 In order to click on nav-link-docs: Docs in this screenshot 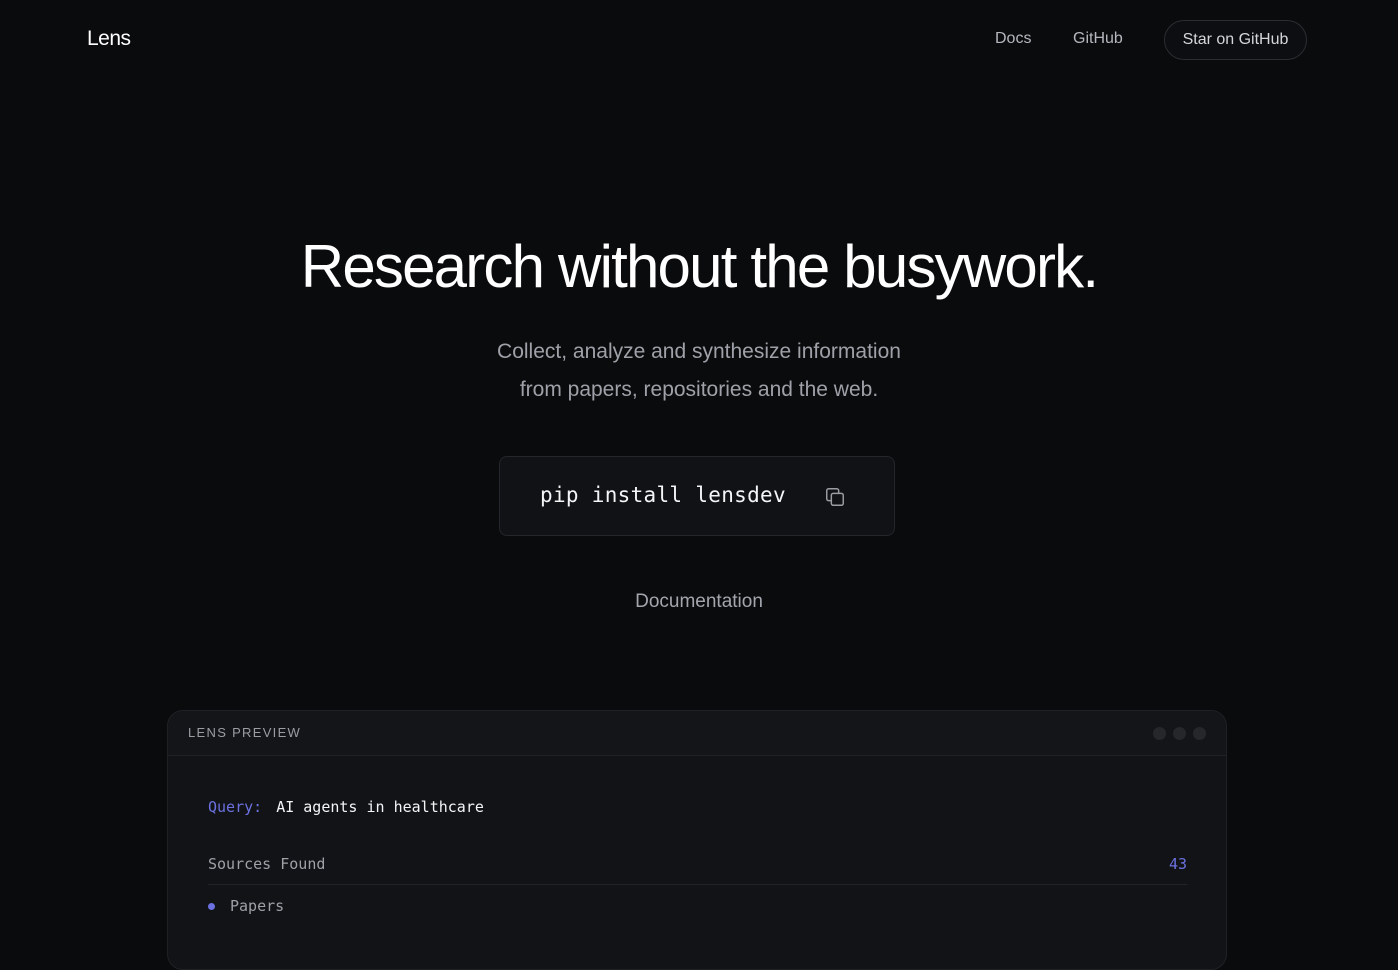, I will do `click(1013, 39)`.